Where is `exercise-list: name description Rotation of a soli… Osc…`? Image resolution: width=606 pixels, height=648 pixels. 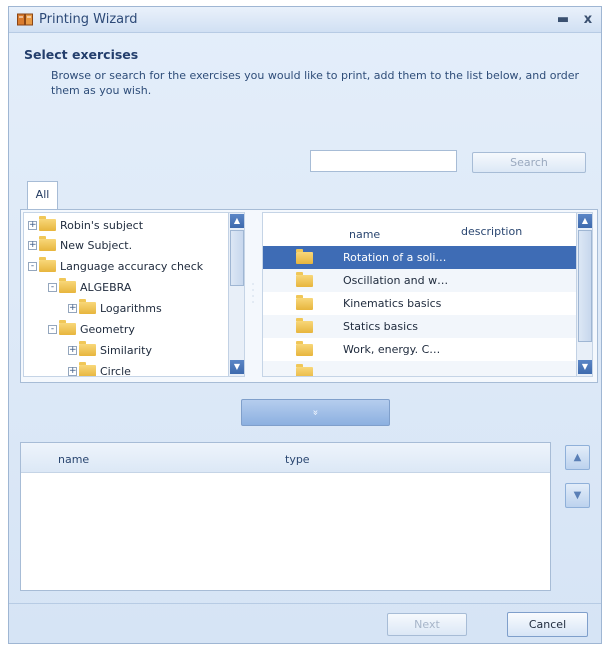
exercise-list: name description Rotation of a soli… Osc… is located at coordinates (427, 294).